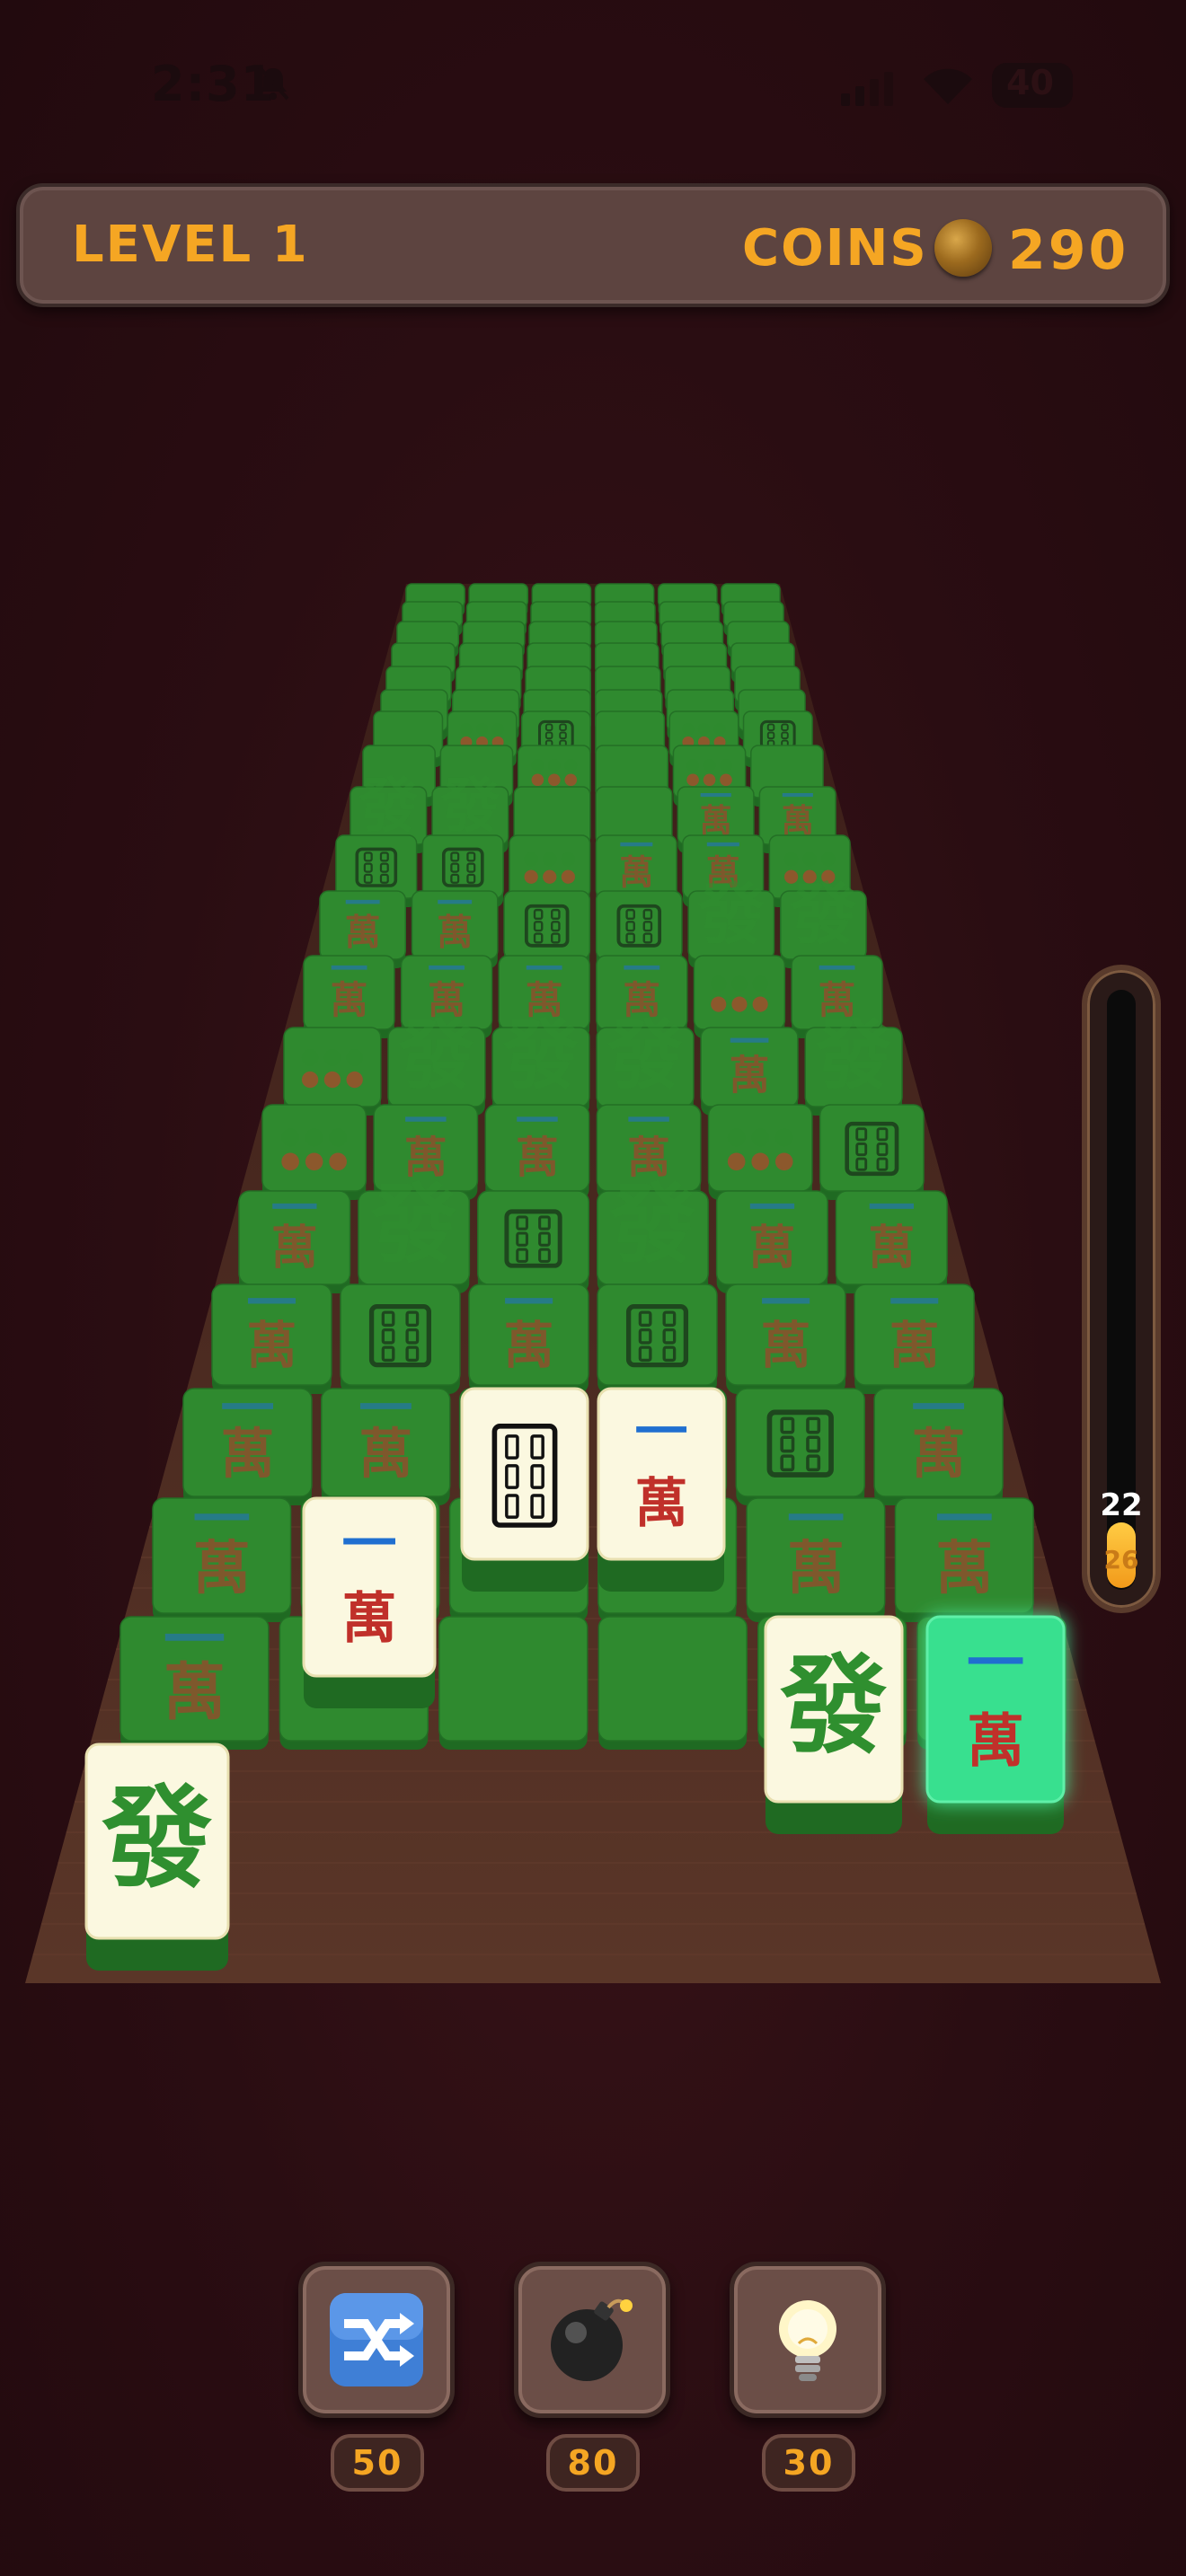  Describe the element at coordinates (731, 922) in the screenshot. I see `back-tile: 發` at that location.